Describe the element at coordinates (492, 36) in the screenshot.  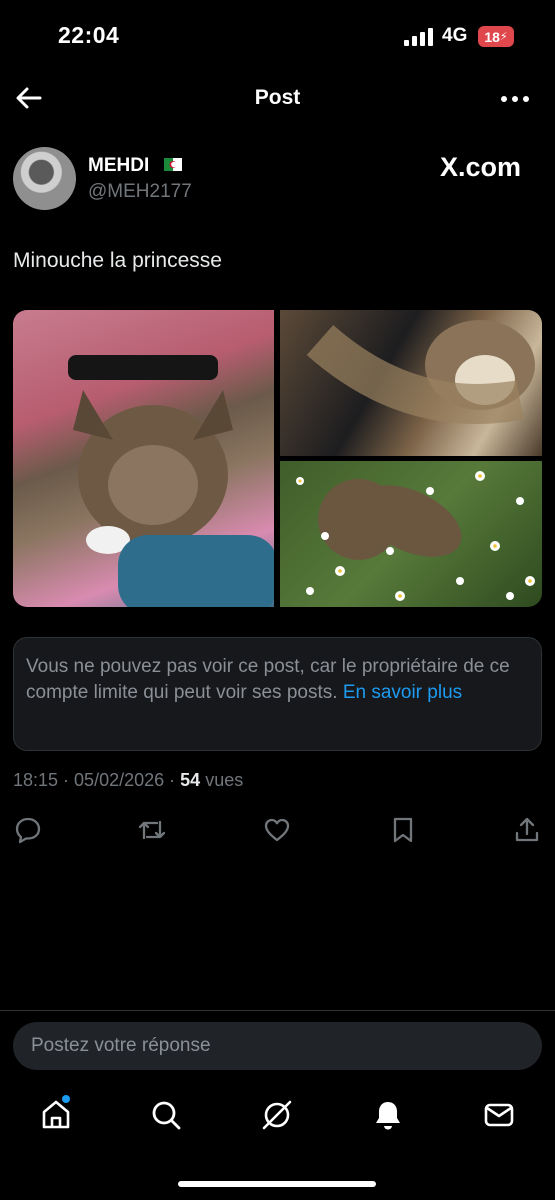
I see `battery-level: 18` at that location.